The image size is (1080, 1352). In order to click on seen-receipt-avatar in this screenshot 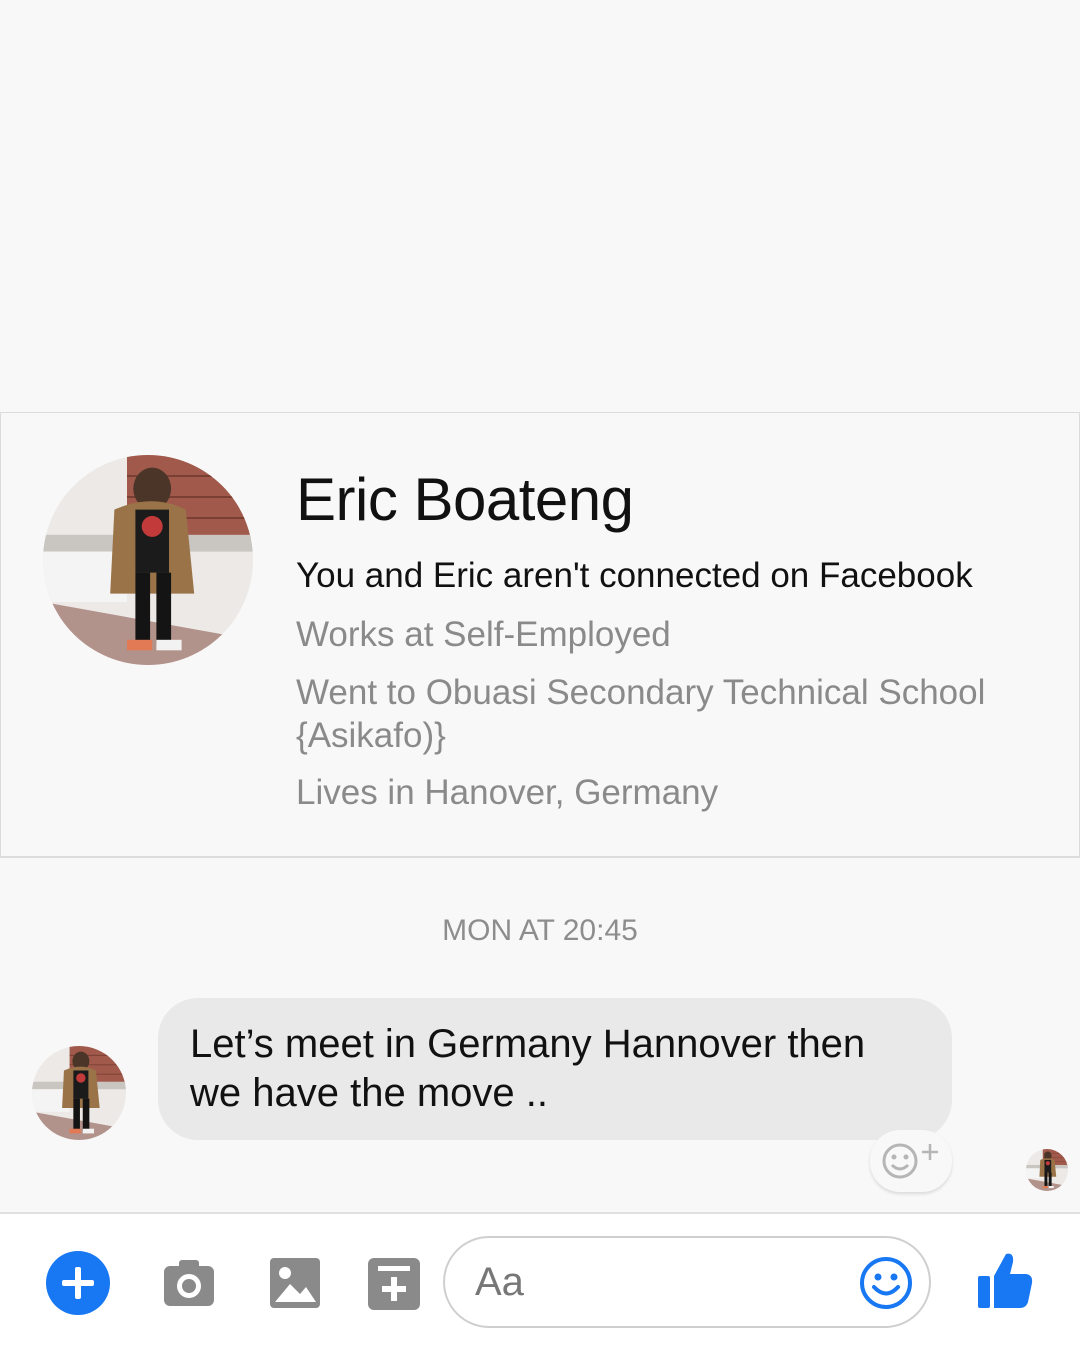, I will do `click(1047, 1170)`.